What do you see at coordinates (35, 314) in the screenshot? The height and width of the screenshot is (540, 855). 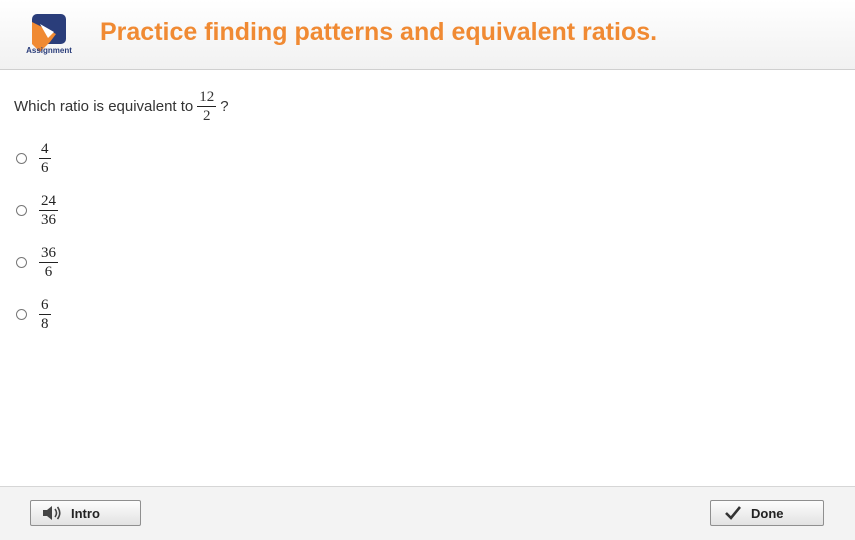 I see `answer-option-4: 6 8` at bounding box center [35, 314].